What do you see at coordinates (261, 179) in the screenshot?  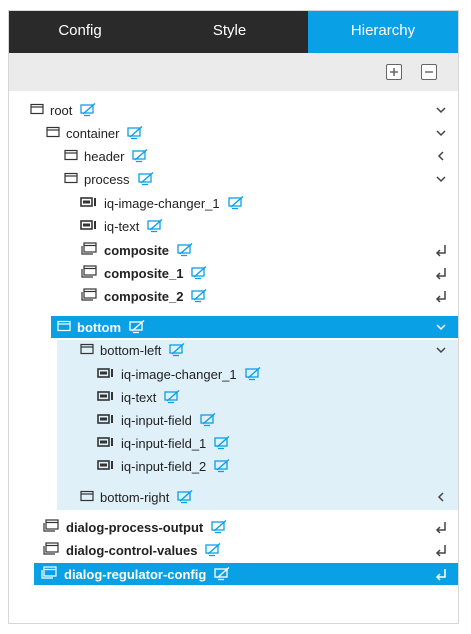 I see `tree-node: process` at bounding box center [261, 179].